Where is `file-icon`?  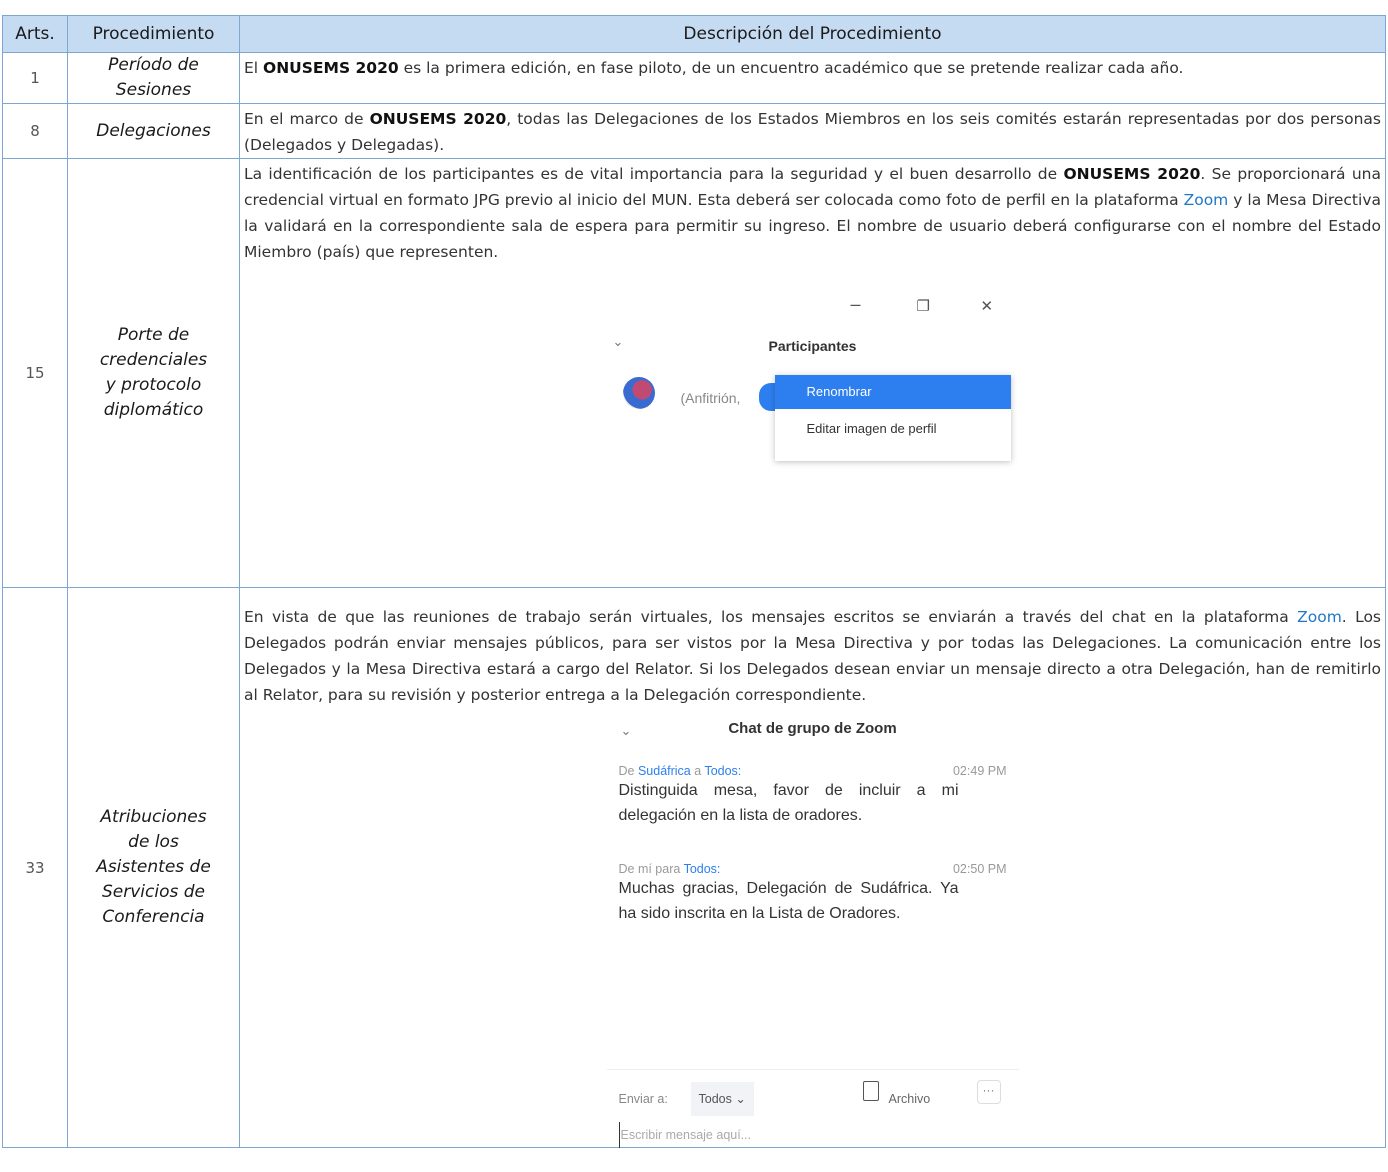 file-icon is located at coordinates (870, 1091).